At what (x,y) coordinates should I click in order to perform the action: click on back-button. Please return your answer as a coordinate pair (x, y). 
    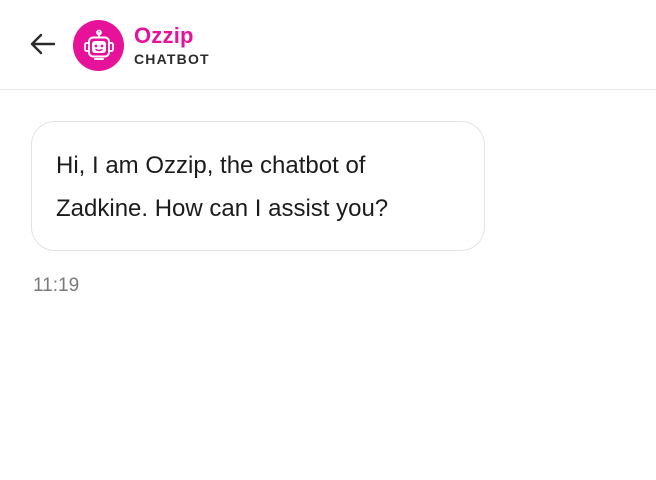
    Looking at the image, I should click on (42, 44).